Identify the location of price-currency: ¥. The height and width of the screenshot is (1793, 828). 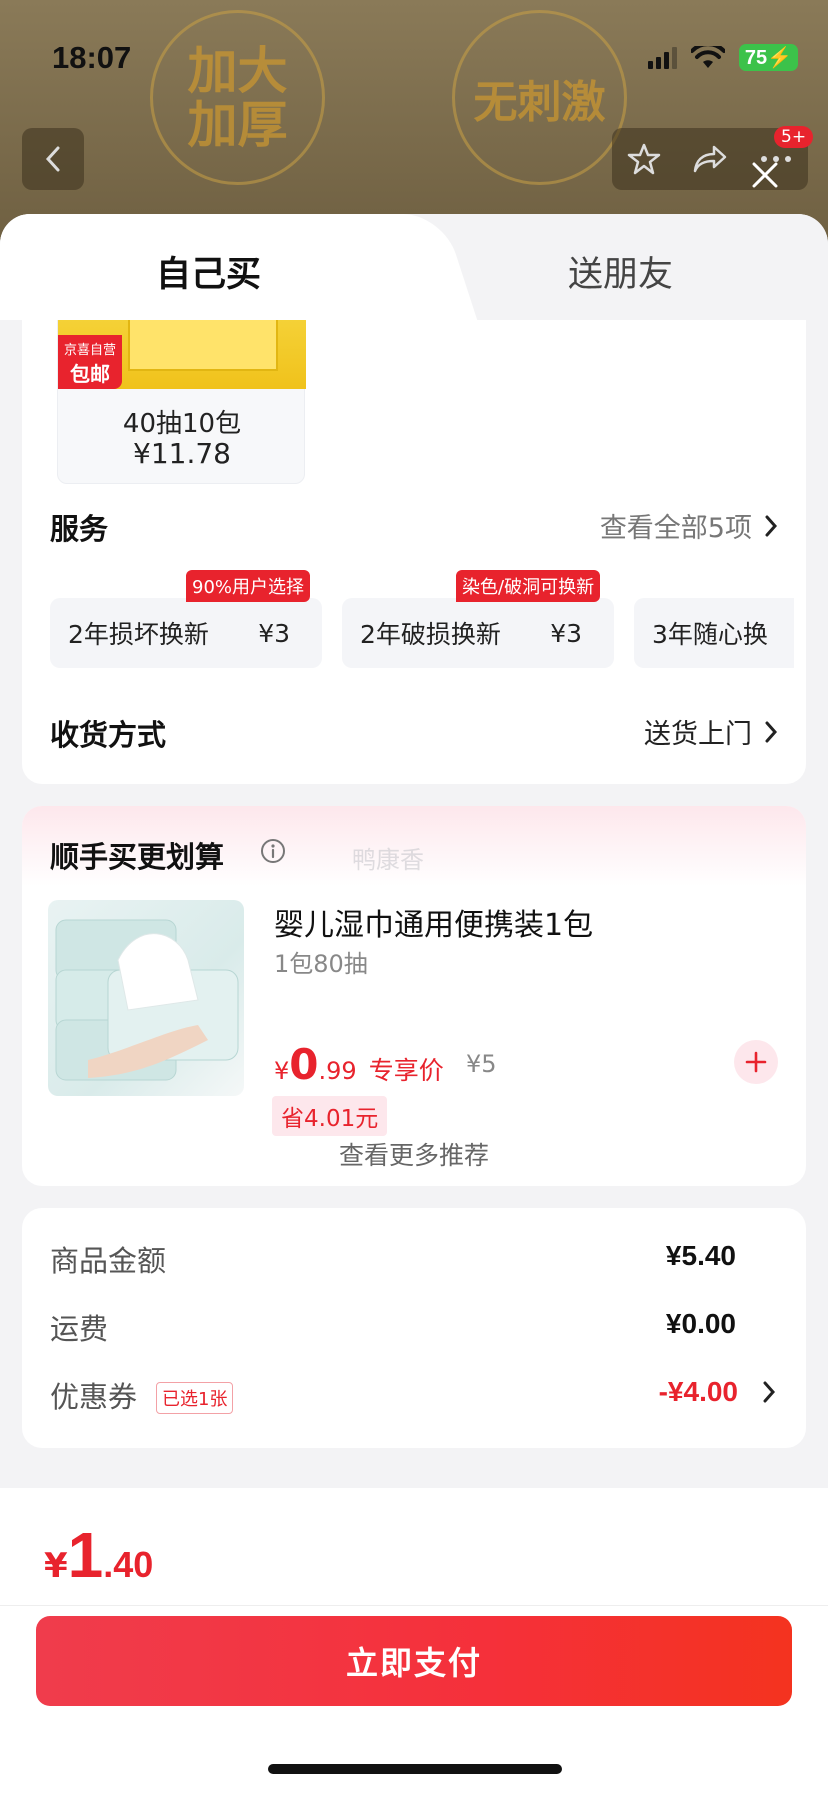
(282, 1071).